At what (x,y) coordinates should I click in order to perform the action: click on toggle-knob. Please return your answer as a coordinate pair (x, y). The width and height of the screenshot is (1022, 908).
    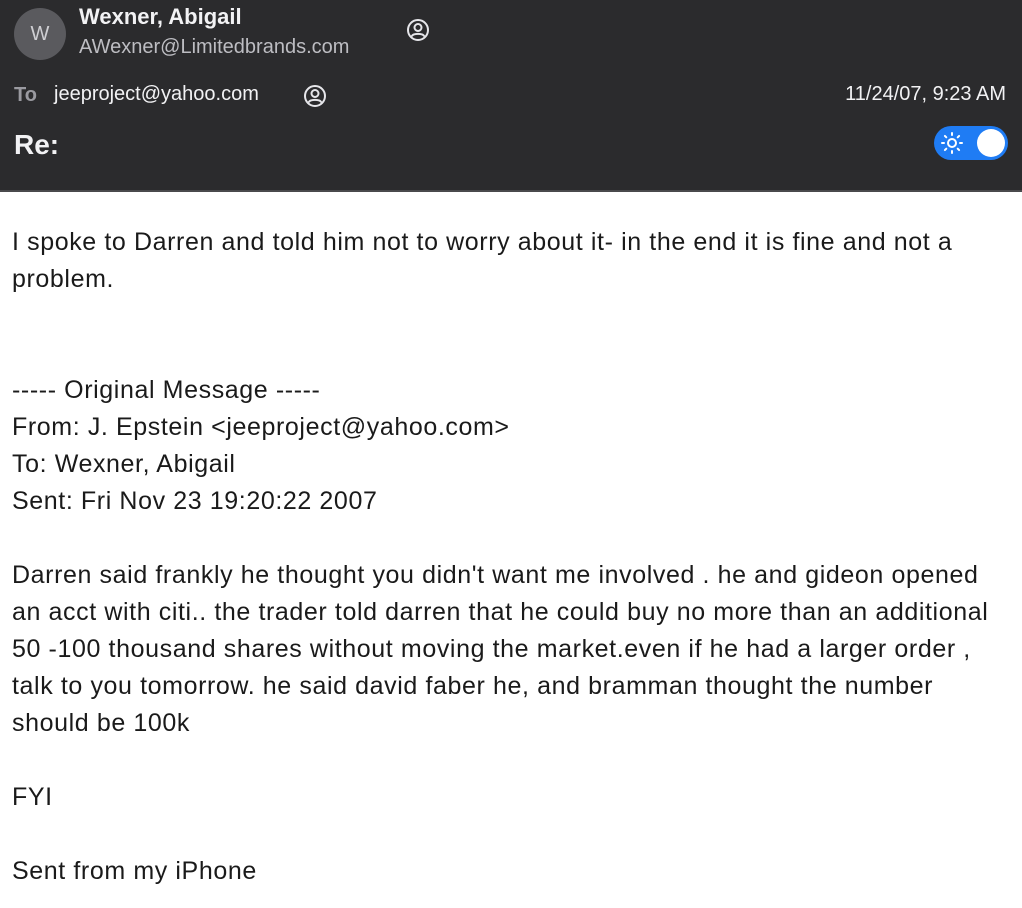
    Looking at the image, I should click on (991, 143).